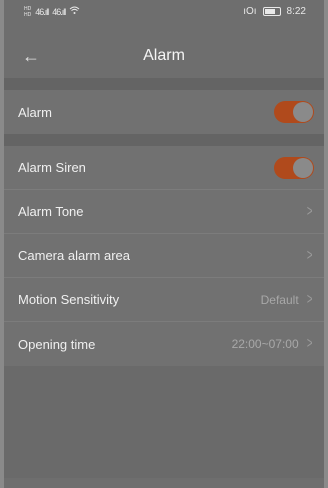 This screenshot has width=328, height=488. I want to click on setting-row-camera-alarm-area: Camera alarm area >, so click(164, 256).